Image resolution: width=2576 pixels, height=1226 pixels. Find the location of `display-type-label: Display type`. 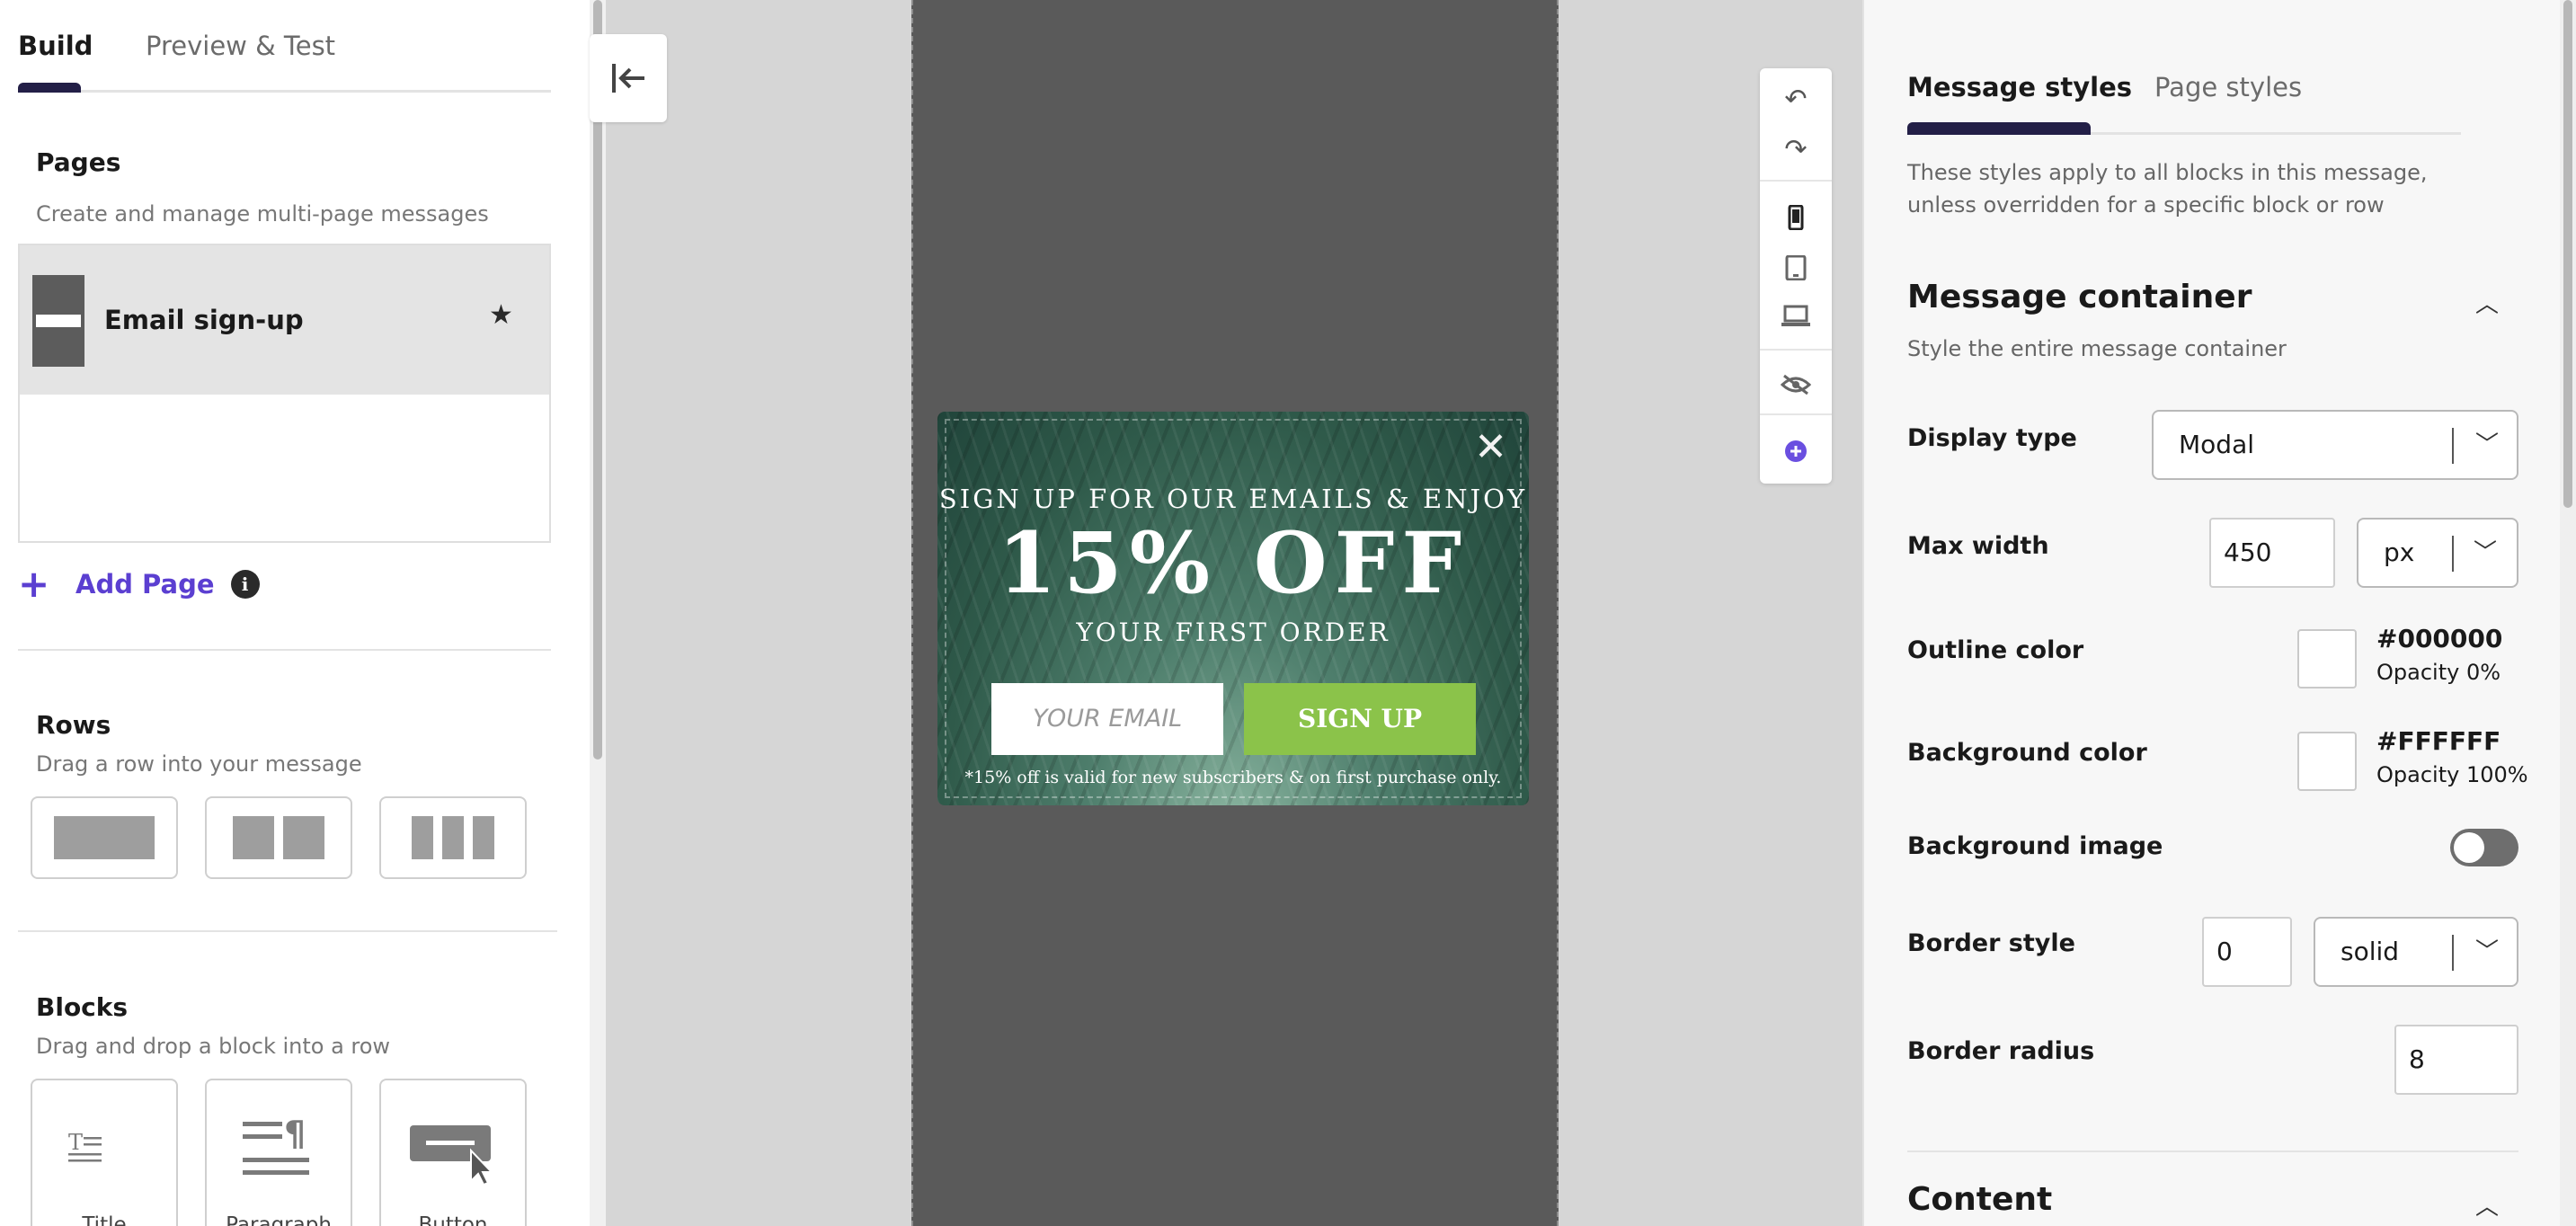

display-type-label: Display type is located at coordinates (1992, 438).